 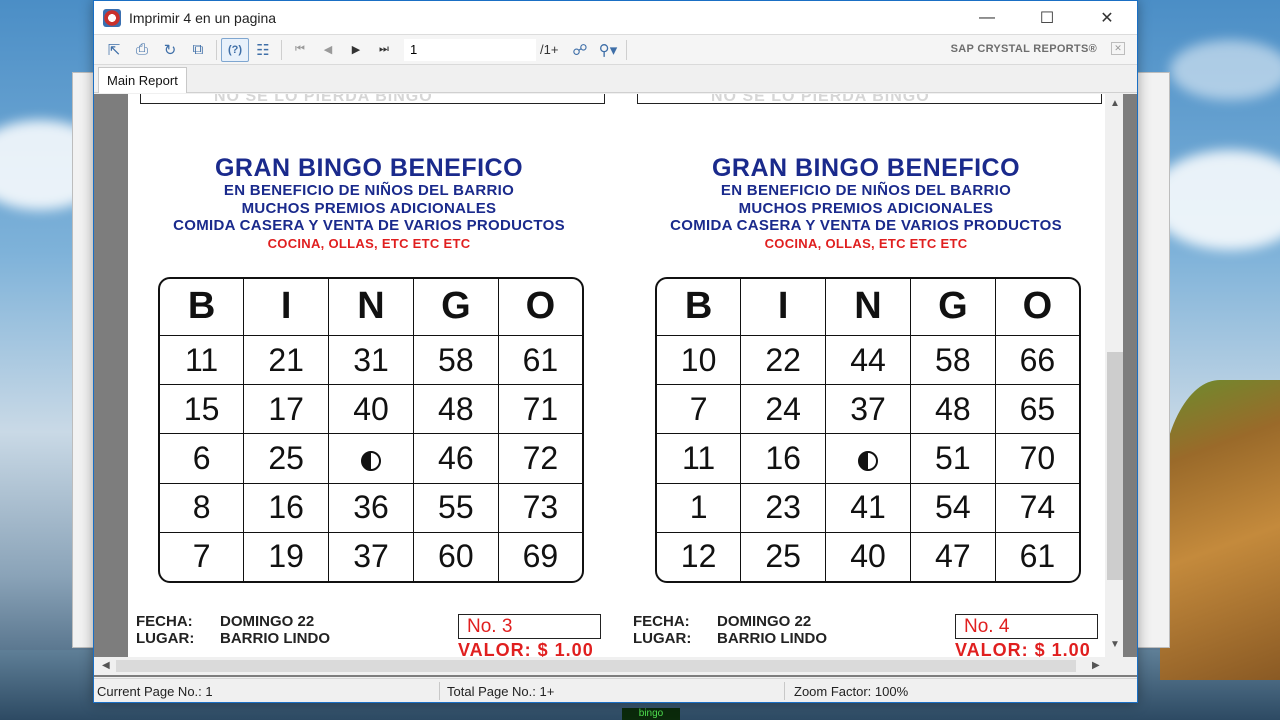 What do you see at coordinates (866, 168) in the screenshot?
I see `card-title: GRAN BINGO BENEFICO` at bounding box center [866, 168].